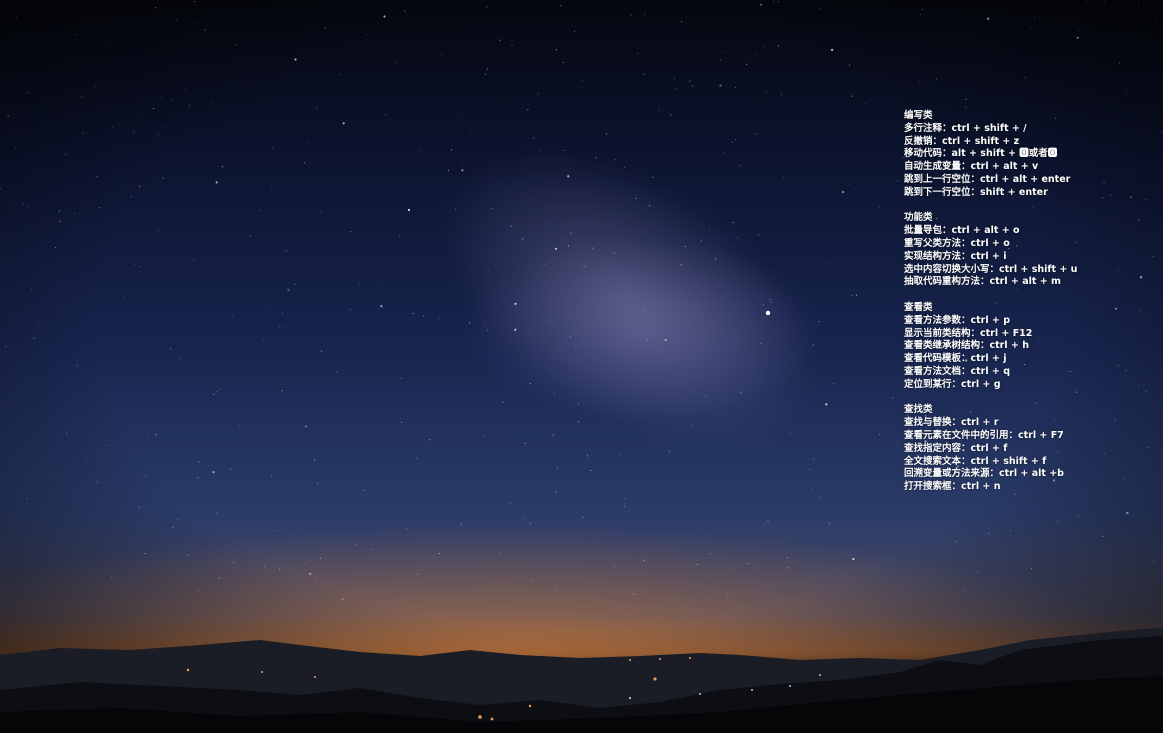 Image resolution: width=1163 pixels, height=733 pixels. I want to click on shortcut-line: 全文搜索文本：ctrl + shift + f, so click(975, 461).